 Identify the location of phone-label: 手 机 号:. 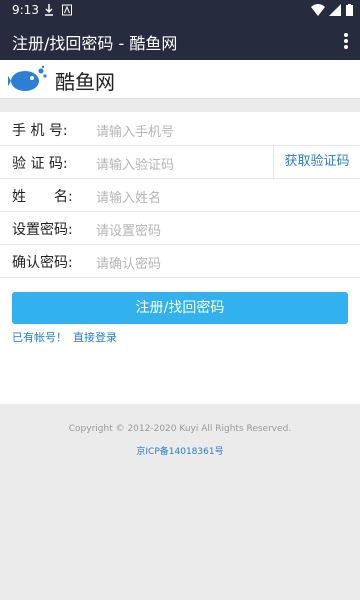
(40, 131).